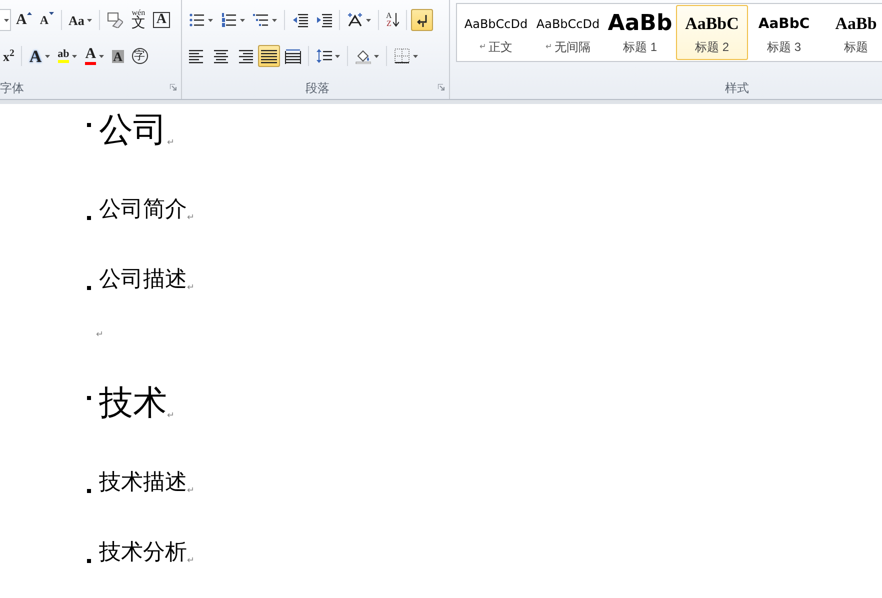 This screenshot has width=882, height=598. I want to click on numbered-list-icon, so click(229, 20).